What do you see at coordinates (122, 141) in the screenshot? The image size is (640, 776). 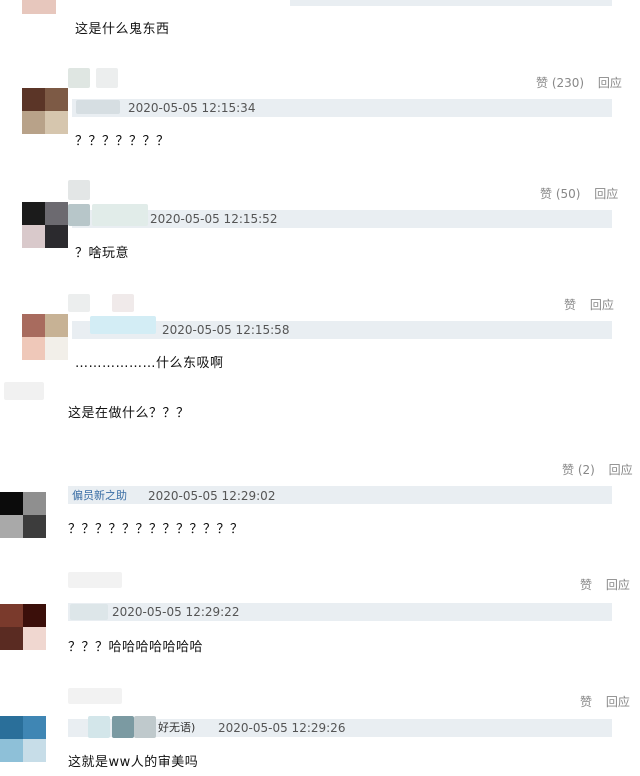 I see `comment-text: ？？？？？？？` at bounding box center [122, 141].